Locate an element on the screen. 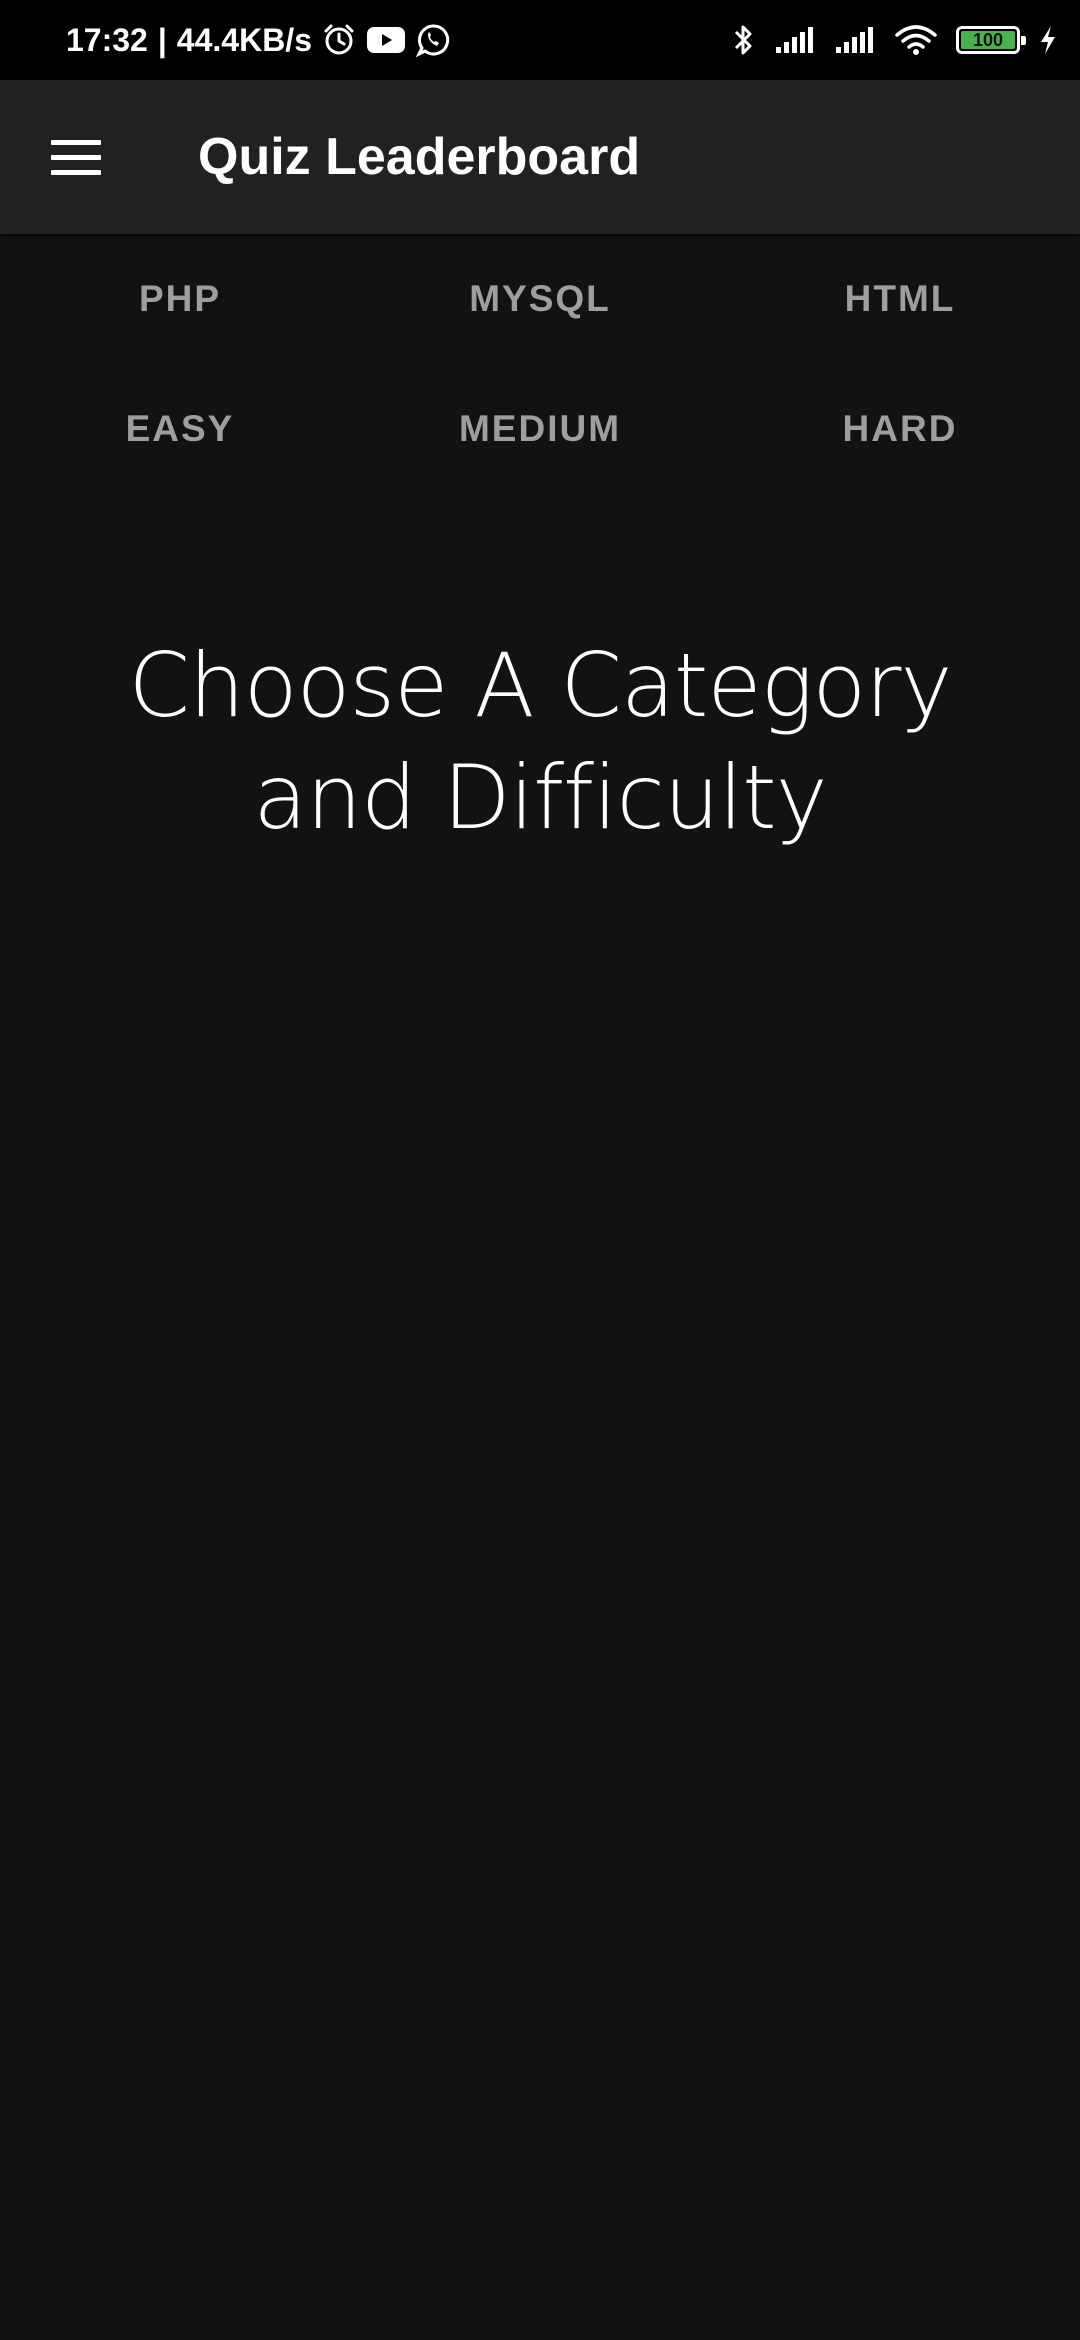 Image resolution: width=1080 pixels, height=2340 pixels. difficulty-button-medium: MEDIUM is located at coordinates (540, 429).